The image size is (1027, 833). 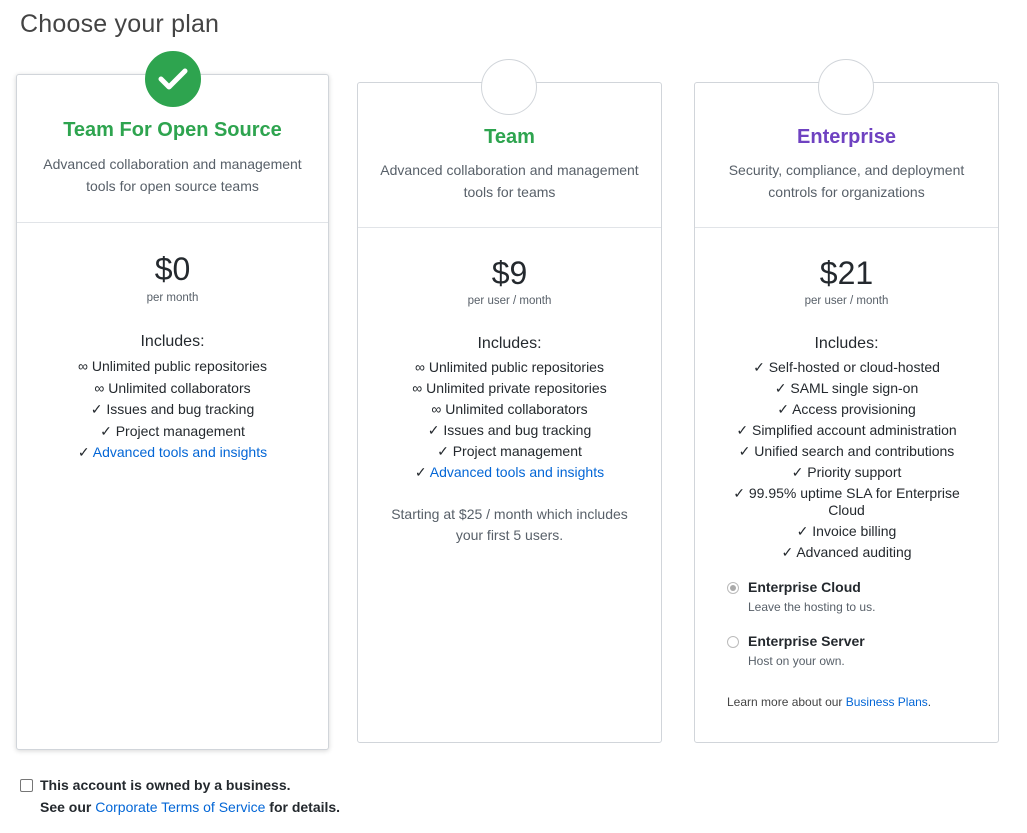 I want to click on feature-item: ✓ Self-hosted or cloud-hosted, so click(x=846, y=367).